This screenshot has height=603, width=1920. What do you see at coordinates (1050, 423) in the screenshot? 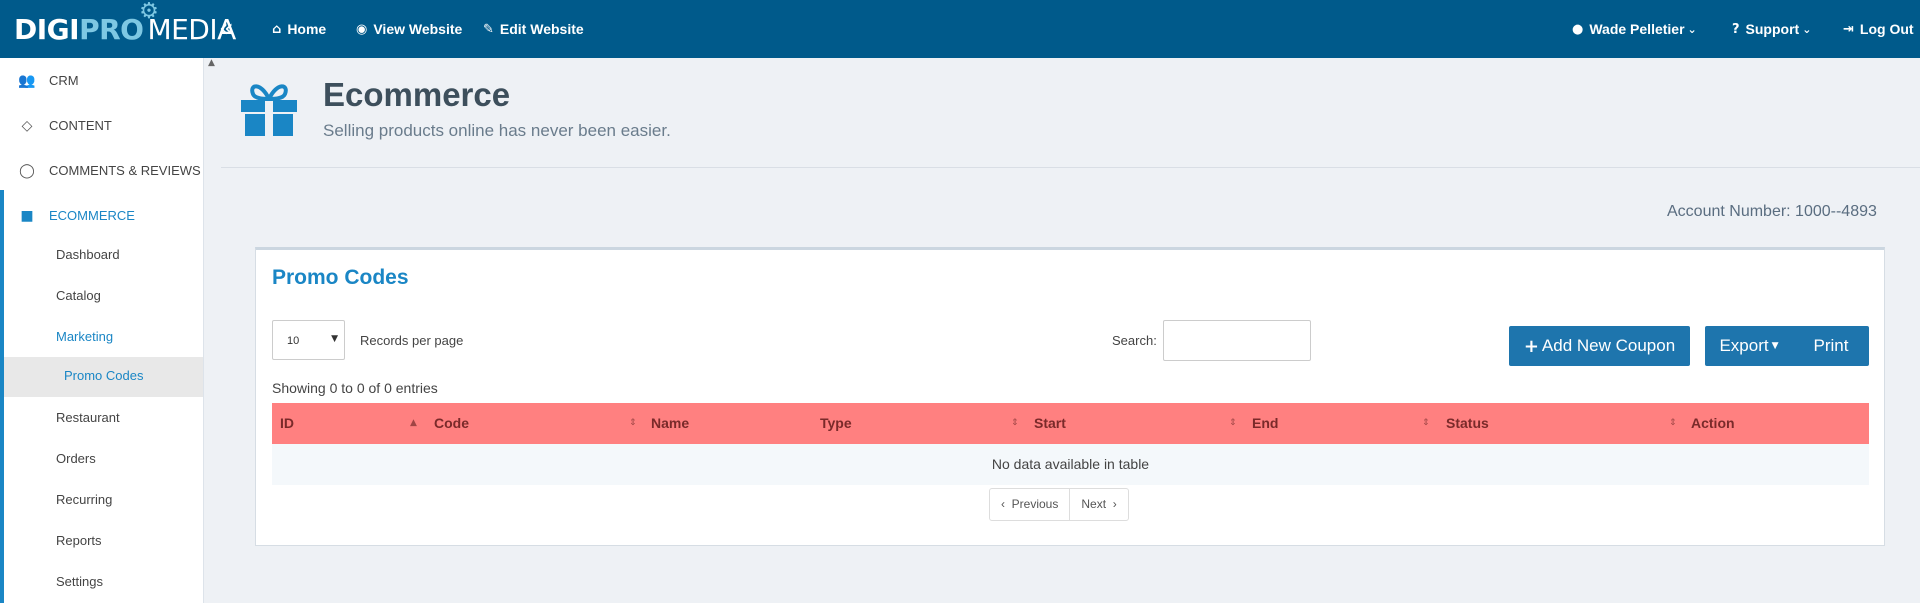
I see `column-header-start: Start` at bounding box center [1050, 423].